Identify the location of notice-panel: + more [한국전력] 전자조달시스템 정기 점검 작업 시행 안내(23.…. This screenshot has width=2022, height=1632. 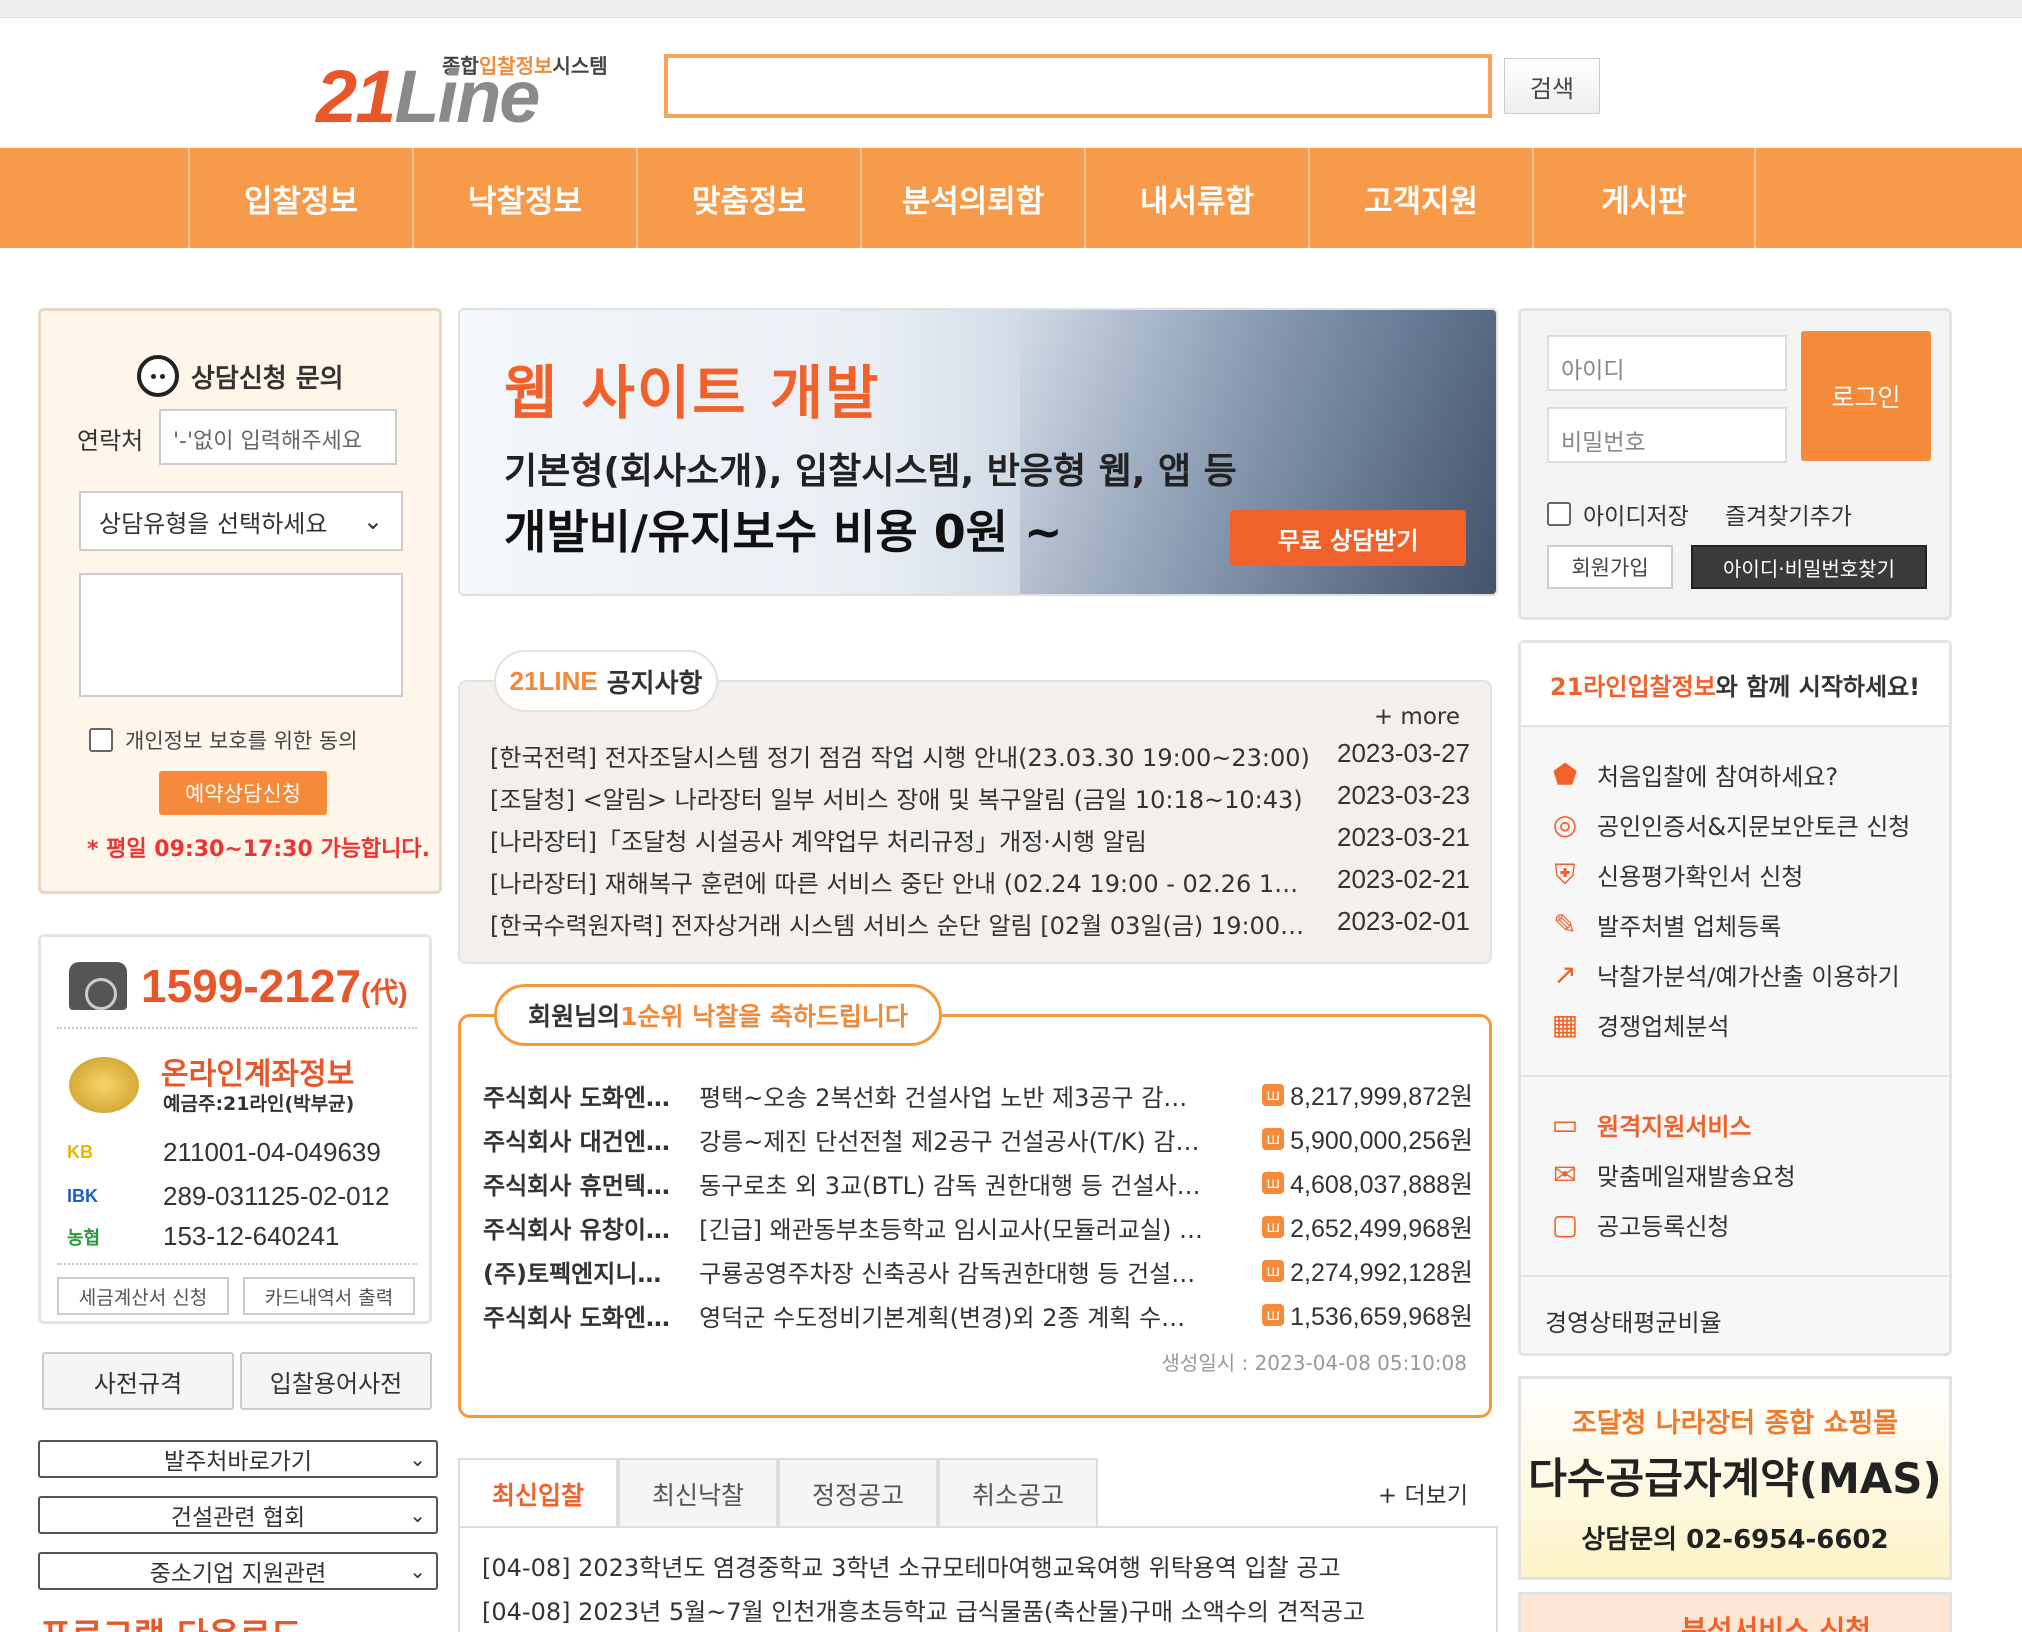
(975, 822).